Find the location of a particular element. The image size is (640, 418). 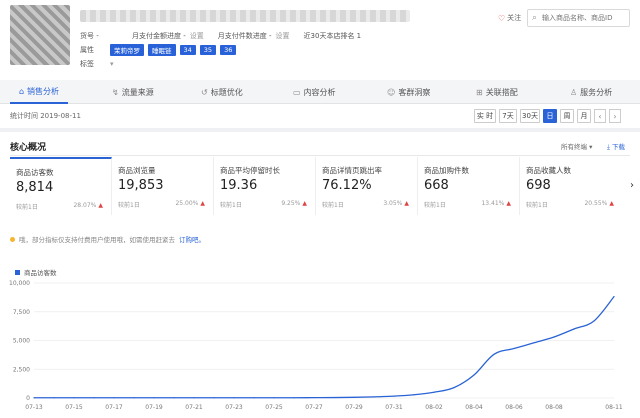

users-icon: ☺ is located at coordinates (391, 92).